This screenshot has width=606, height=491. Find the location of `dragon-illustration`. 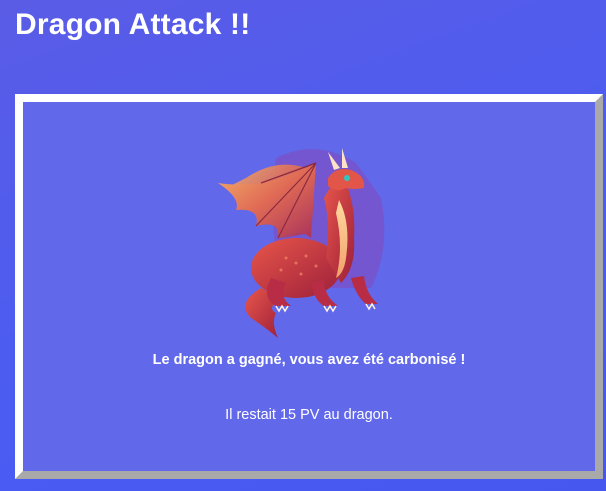

dragon-illustration is located at coordinates (301, 243).